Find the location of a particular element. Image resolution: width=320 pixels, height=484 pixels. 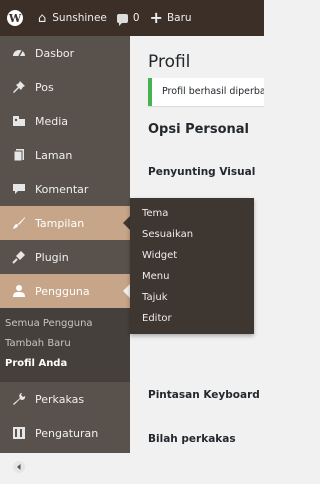

new-label: Baru is located at coordinates (179, 18).